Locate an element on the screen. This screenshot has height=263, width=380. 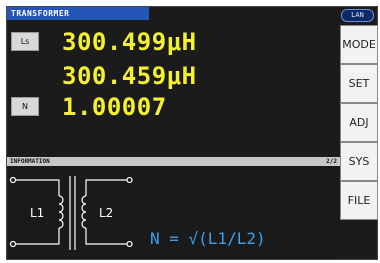
left-terminal-bottom is located at coordinates (13, 244).